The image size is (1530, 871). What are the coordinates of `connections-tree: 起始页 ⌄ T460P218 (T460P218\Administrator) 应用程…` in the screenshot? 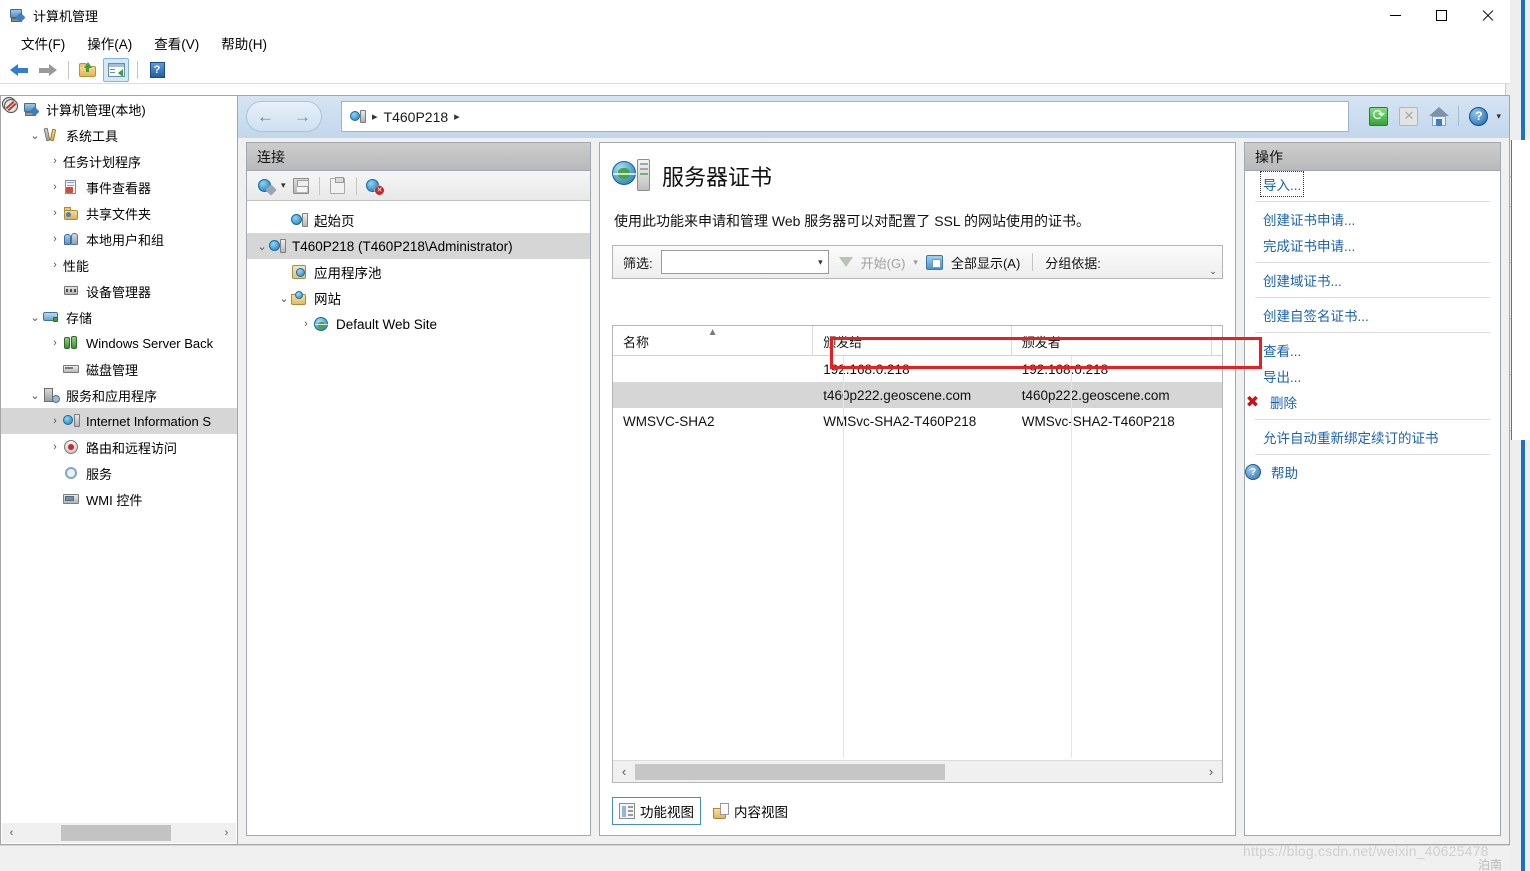 It's located at (418, 269).